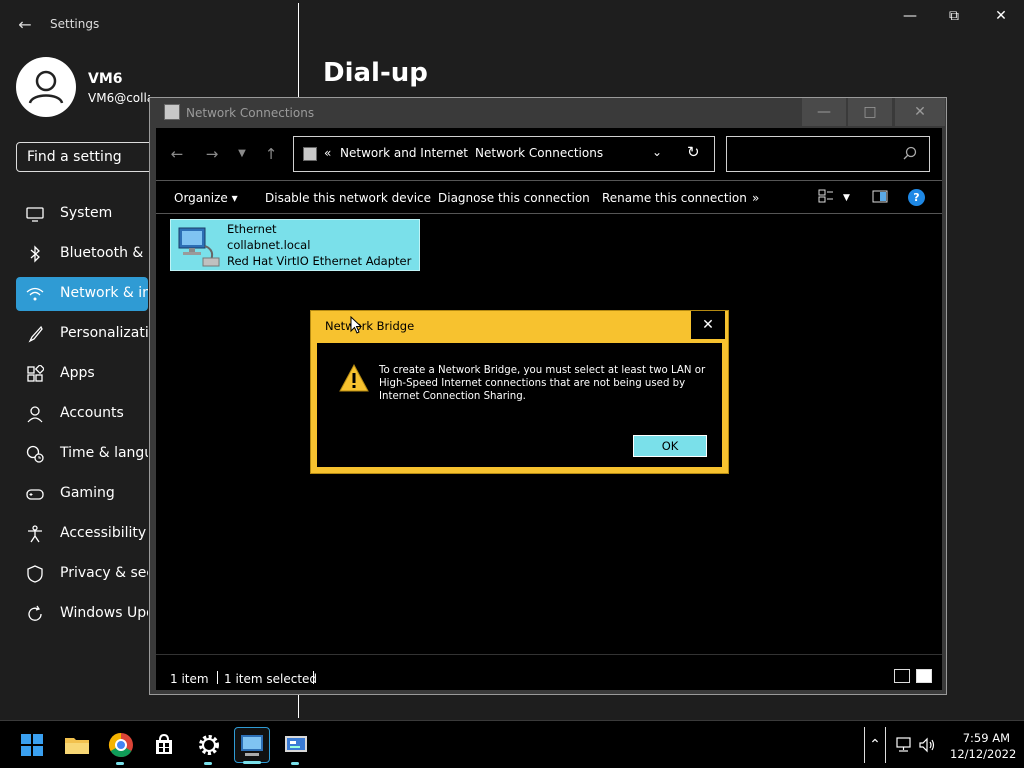 The width and height of the screenshot is (1024, 768). Describe the element at coordinates (327, 153) in the screenshot. I see `overflow-chevron-icon: «` at that location.